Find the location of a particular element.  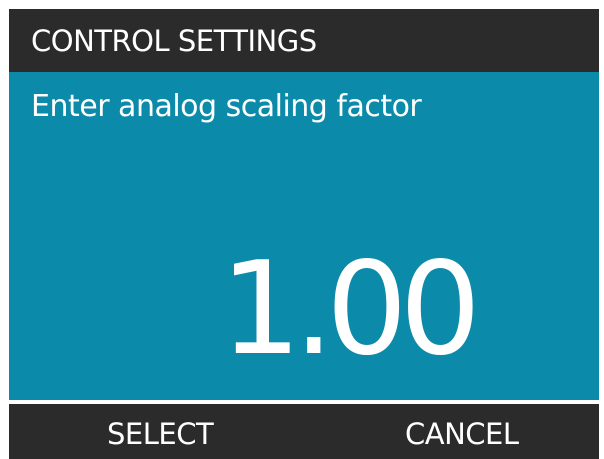

screen-title: CONTROL SETTINGS is located at coordinates (174, 41).